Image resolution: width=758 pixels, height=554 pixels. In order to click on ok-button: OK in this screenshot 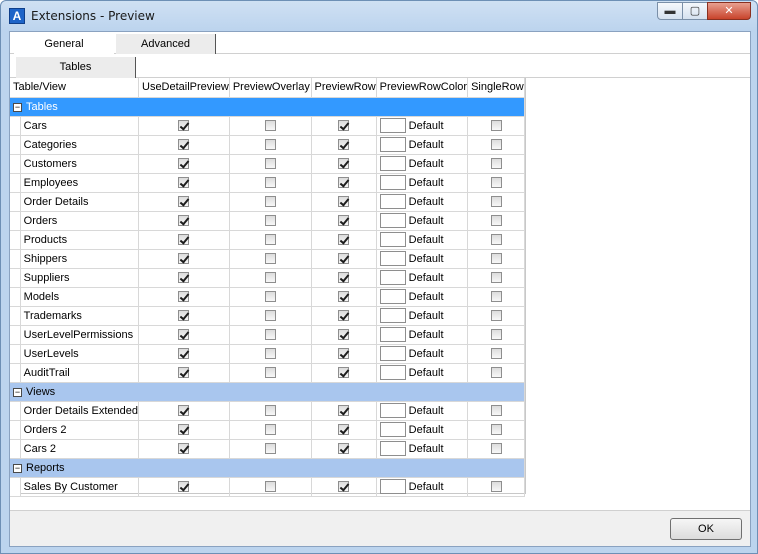, I will do `click(706, 529)`.